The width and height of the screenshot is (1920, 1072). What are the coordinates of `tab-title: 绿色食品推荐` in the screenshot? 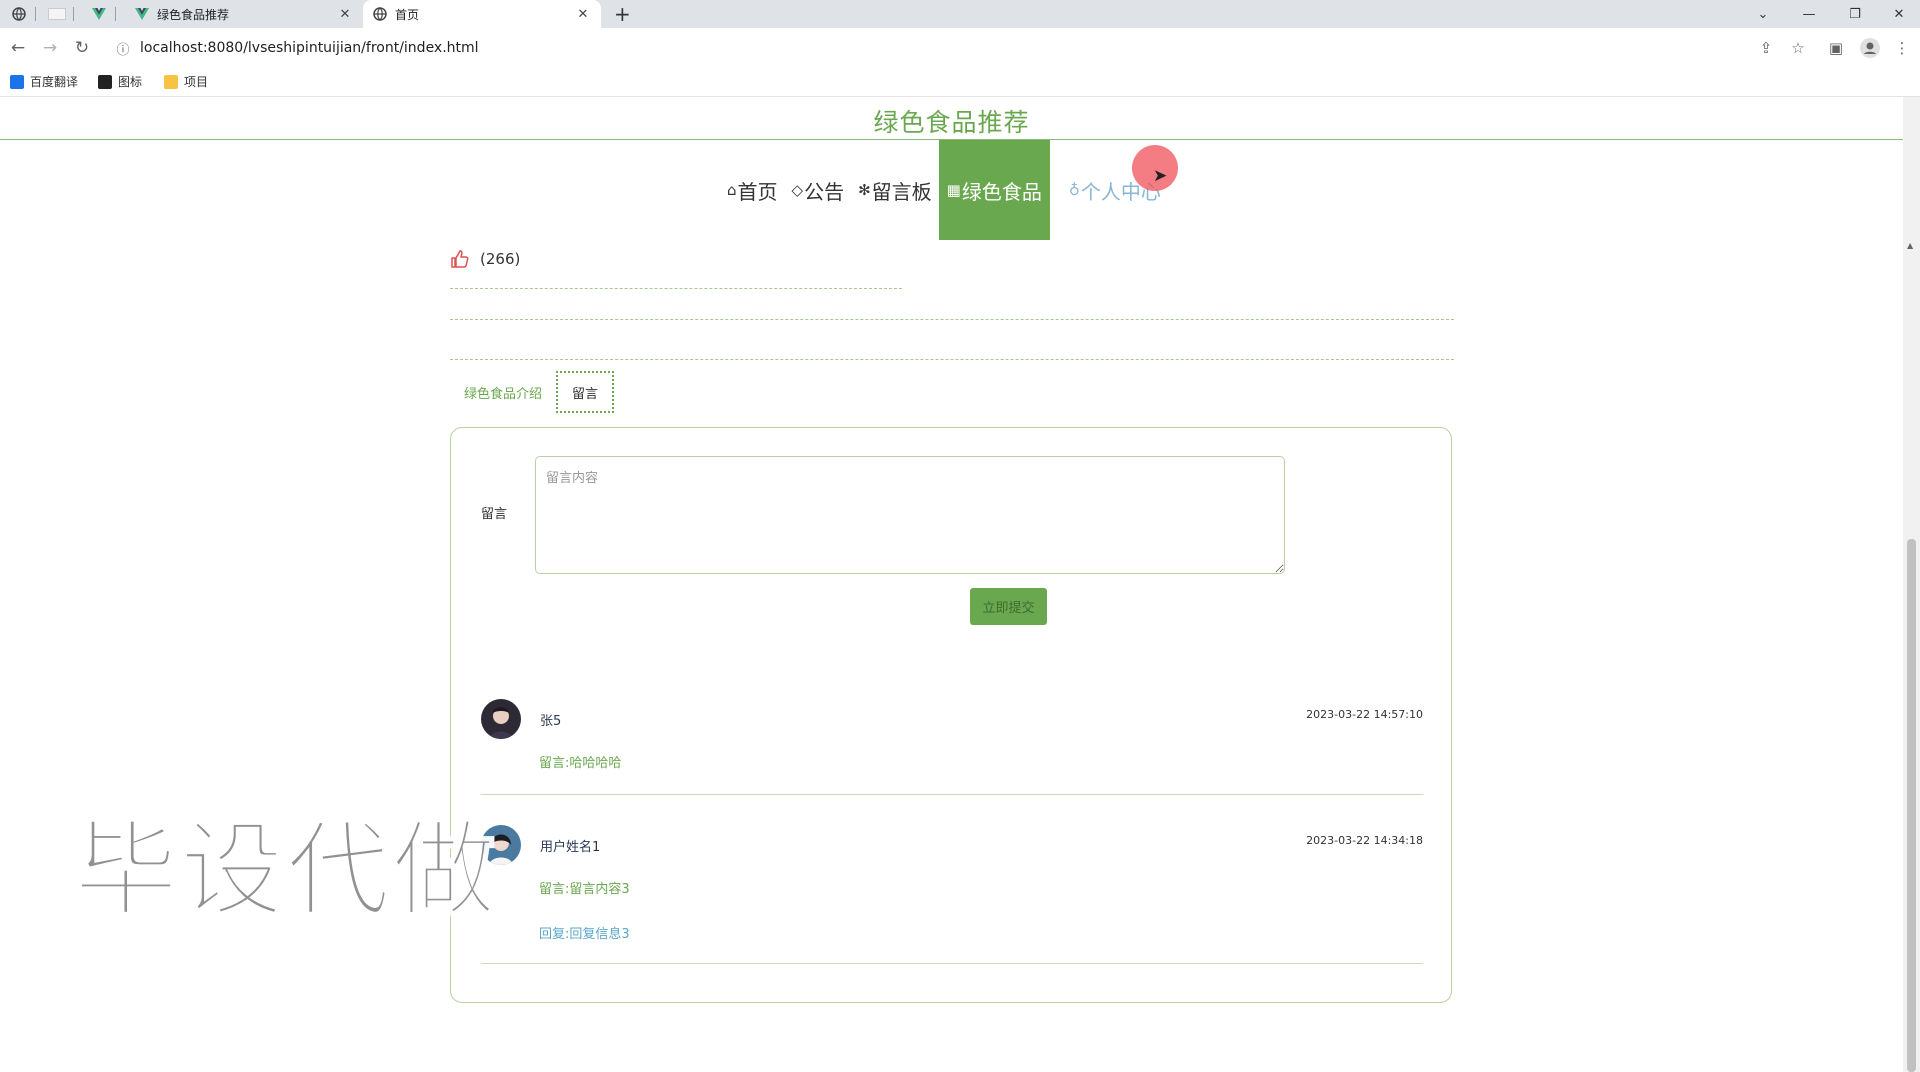 It's located at (193, 14).